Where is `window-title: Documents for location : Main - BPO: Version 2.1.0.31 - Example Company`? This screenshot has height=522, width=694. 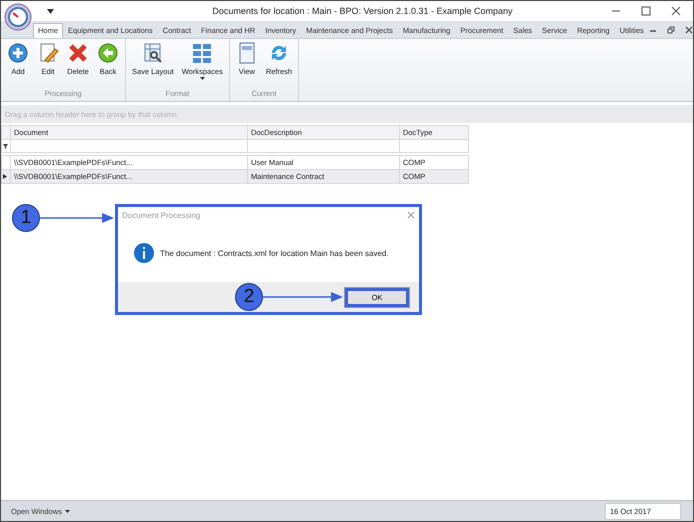 window-title: Documents for location : Main - BPO: Version 2.1.0.31 - Example Company is located at coordinates (362, 11).